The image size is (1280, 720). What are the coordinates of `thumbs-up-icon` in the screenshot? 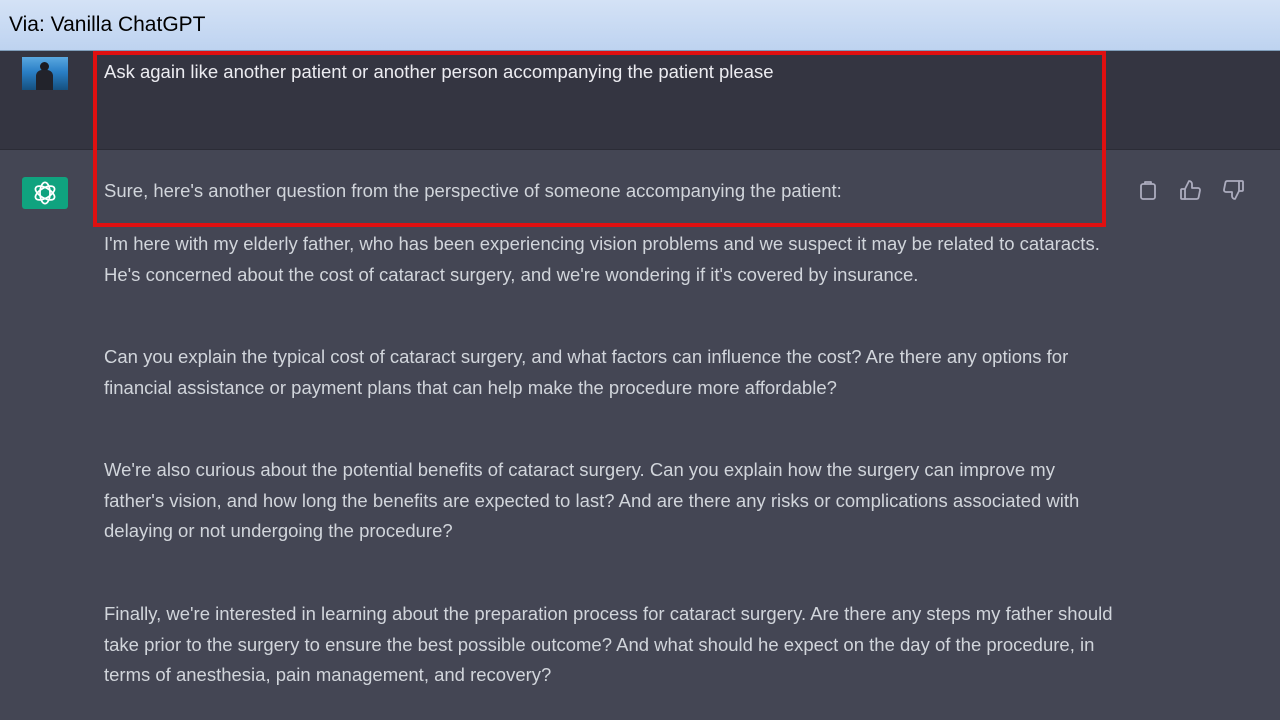 It's located at (1190, 190).